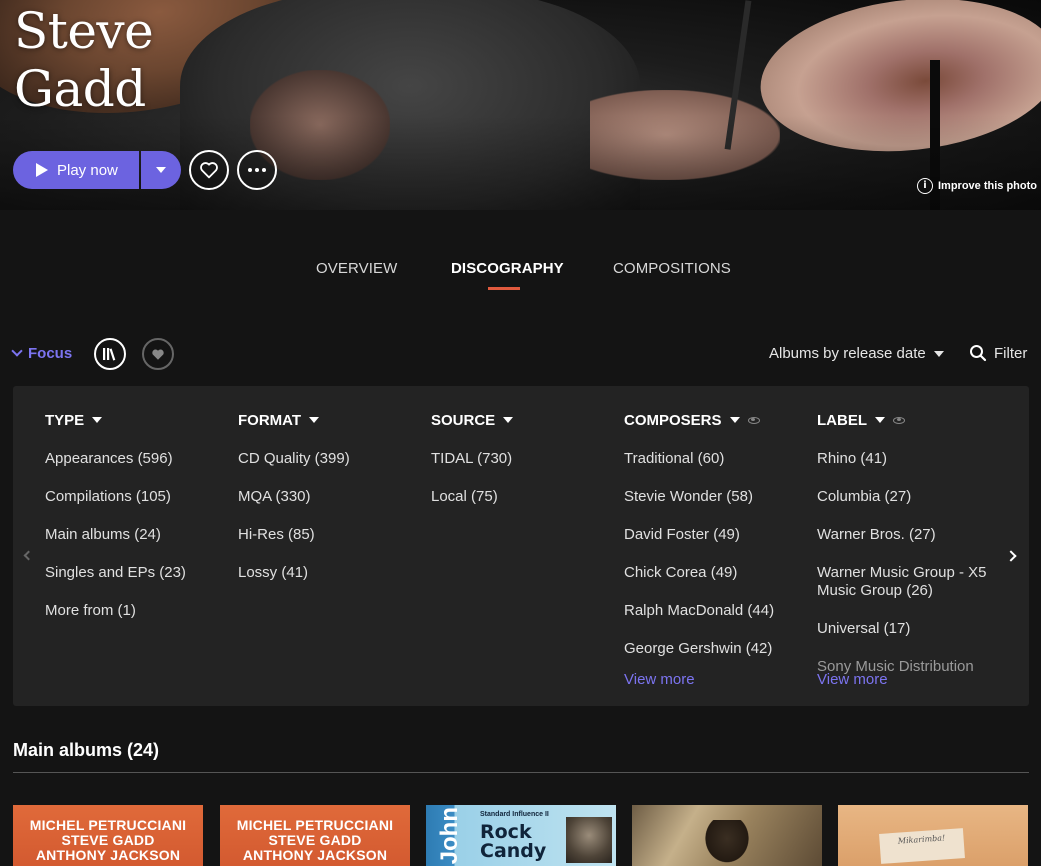 Image resolution: width=1041 pixels, height=866 pixels. What do you see at coordinates (1011, 556) in the screenshot?
I see `scroll-right-arrow-icon` at bounding box center [1011, 556].